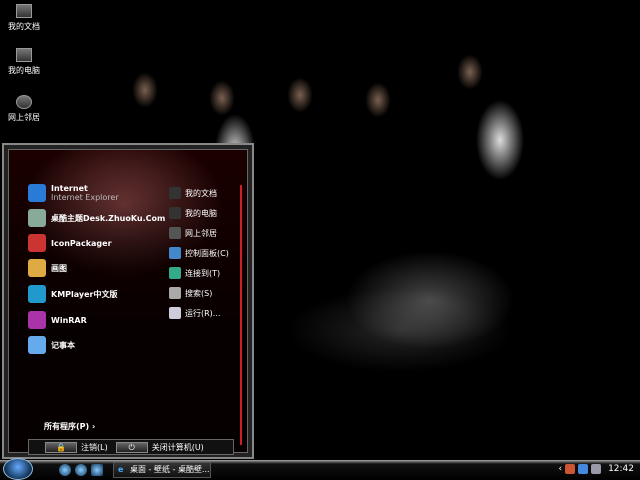  What do you see at coordinates (320, 469) in the screenshot?
I see `taskbar: 桌面 - 壁纸 - 桌酷壁... ‹ 12:42` at bounding box center [320, 469].